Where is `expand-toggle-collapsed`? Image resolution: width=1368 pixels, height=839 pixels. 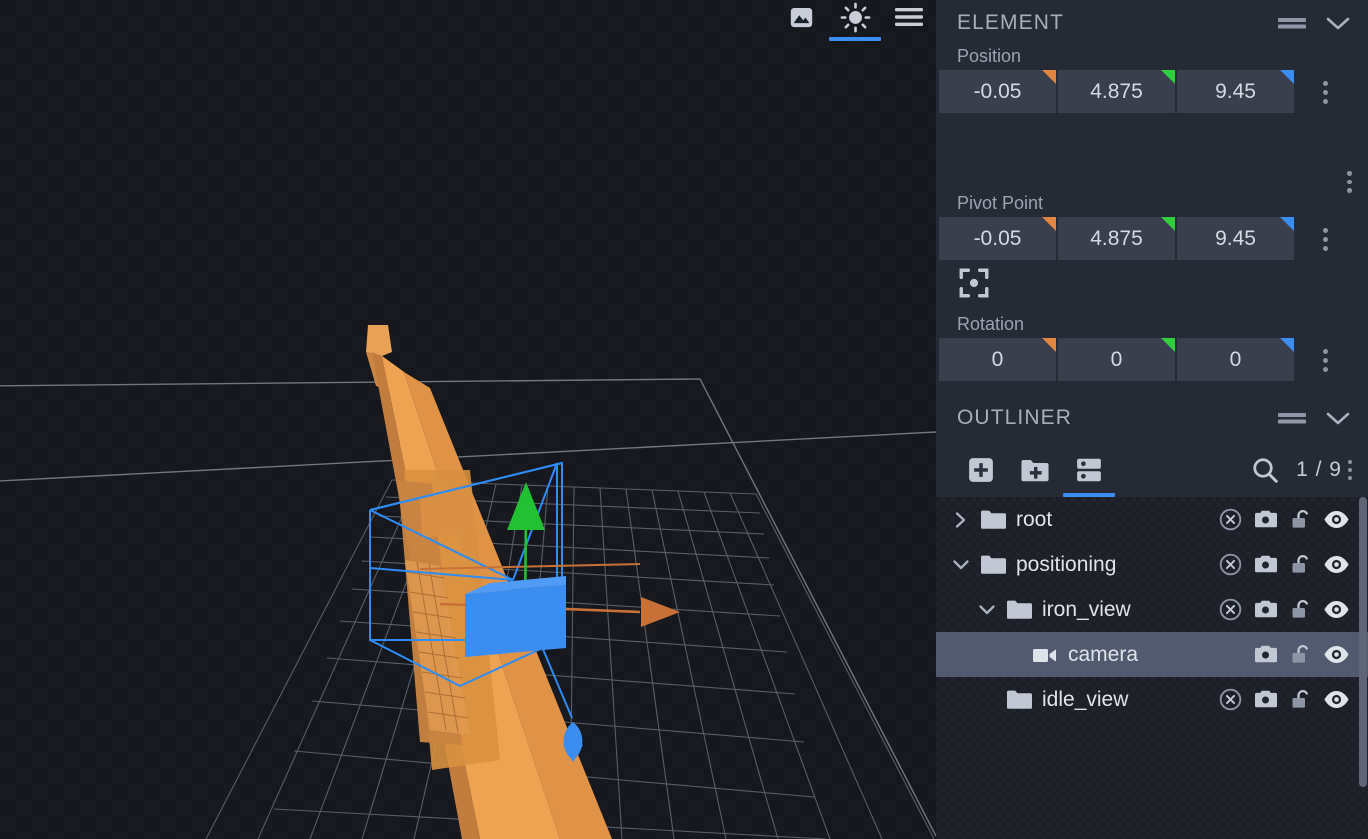
expand-toggle-collapsed is located at coordinates (961, 520).